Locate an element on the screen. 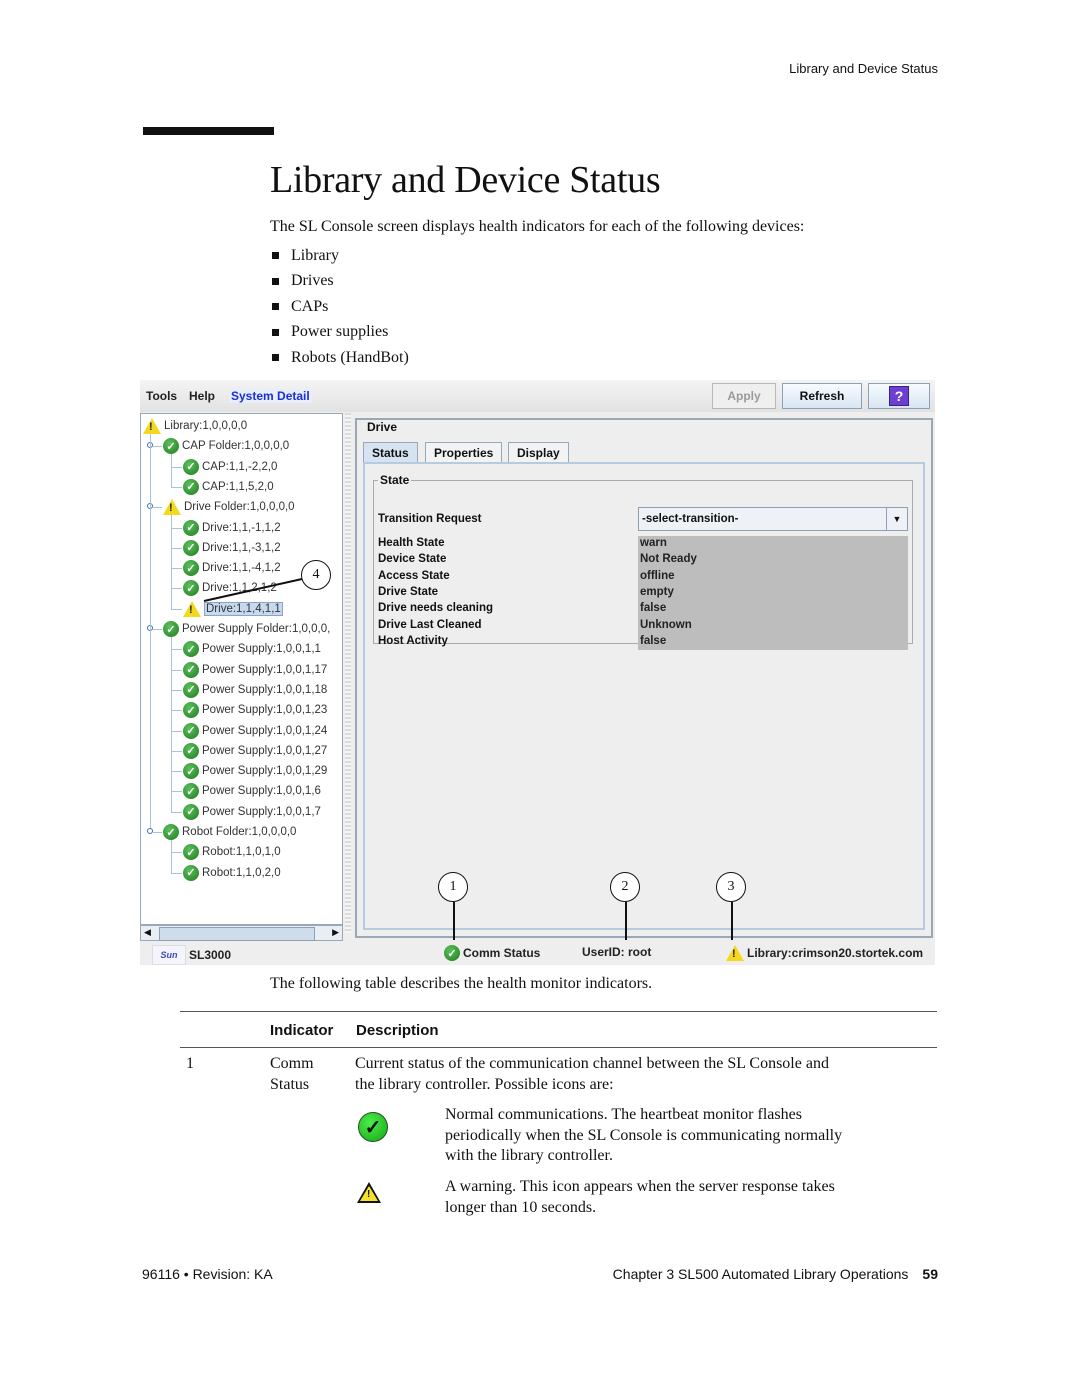 Image resolution: width=1080 pixels, height=1397 pixels. tree-node: ✓ Power Supply:1,0,0,1,1 is located at coordinates (252, 649).